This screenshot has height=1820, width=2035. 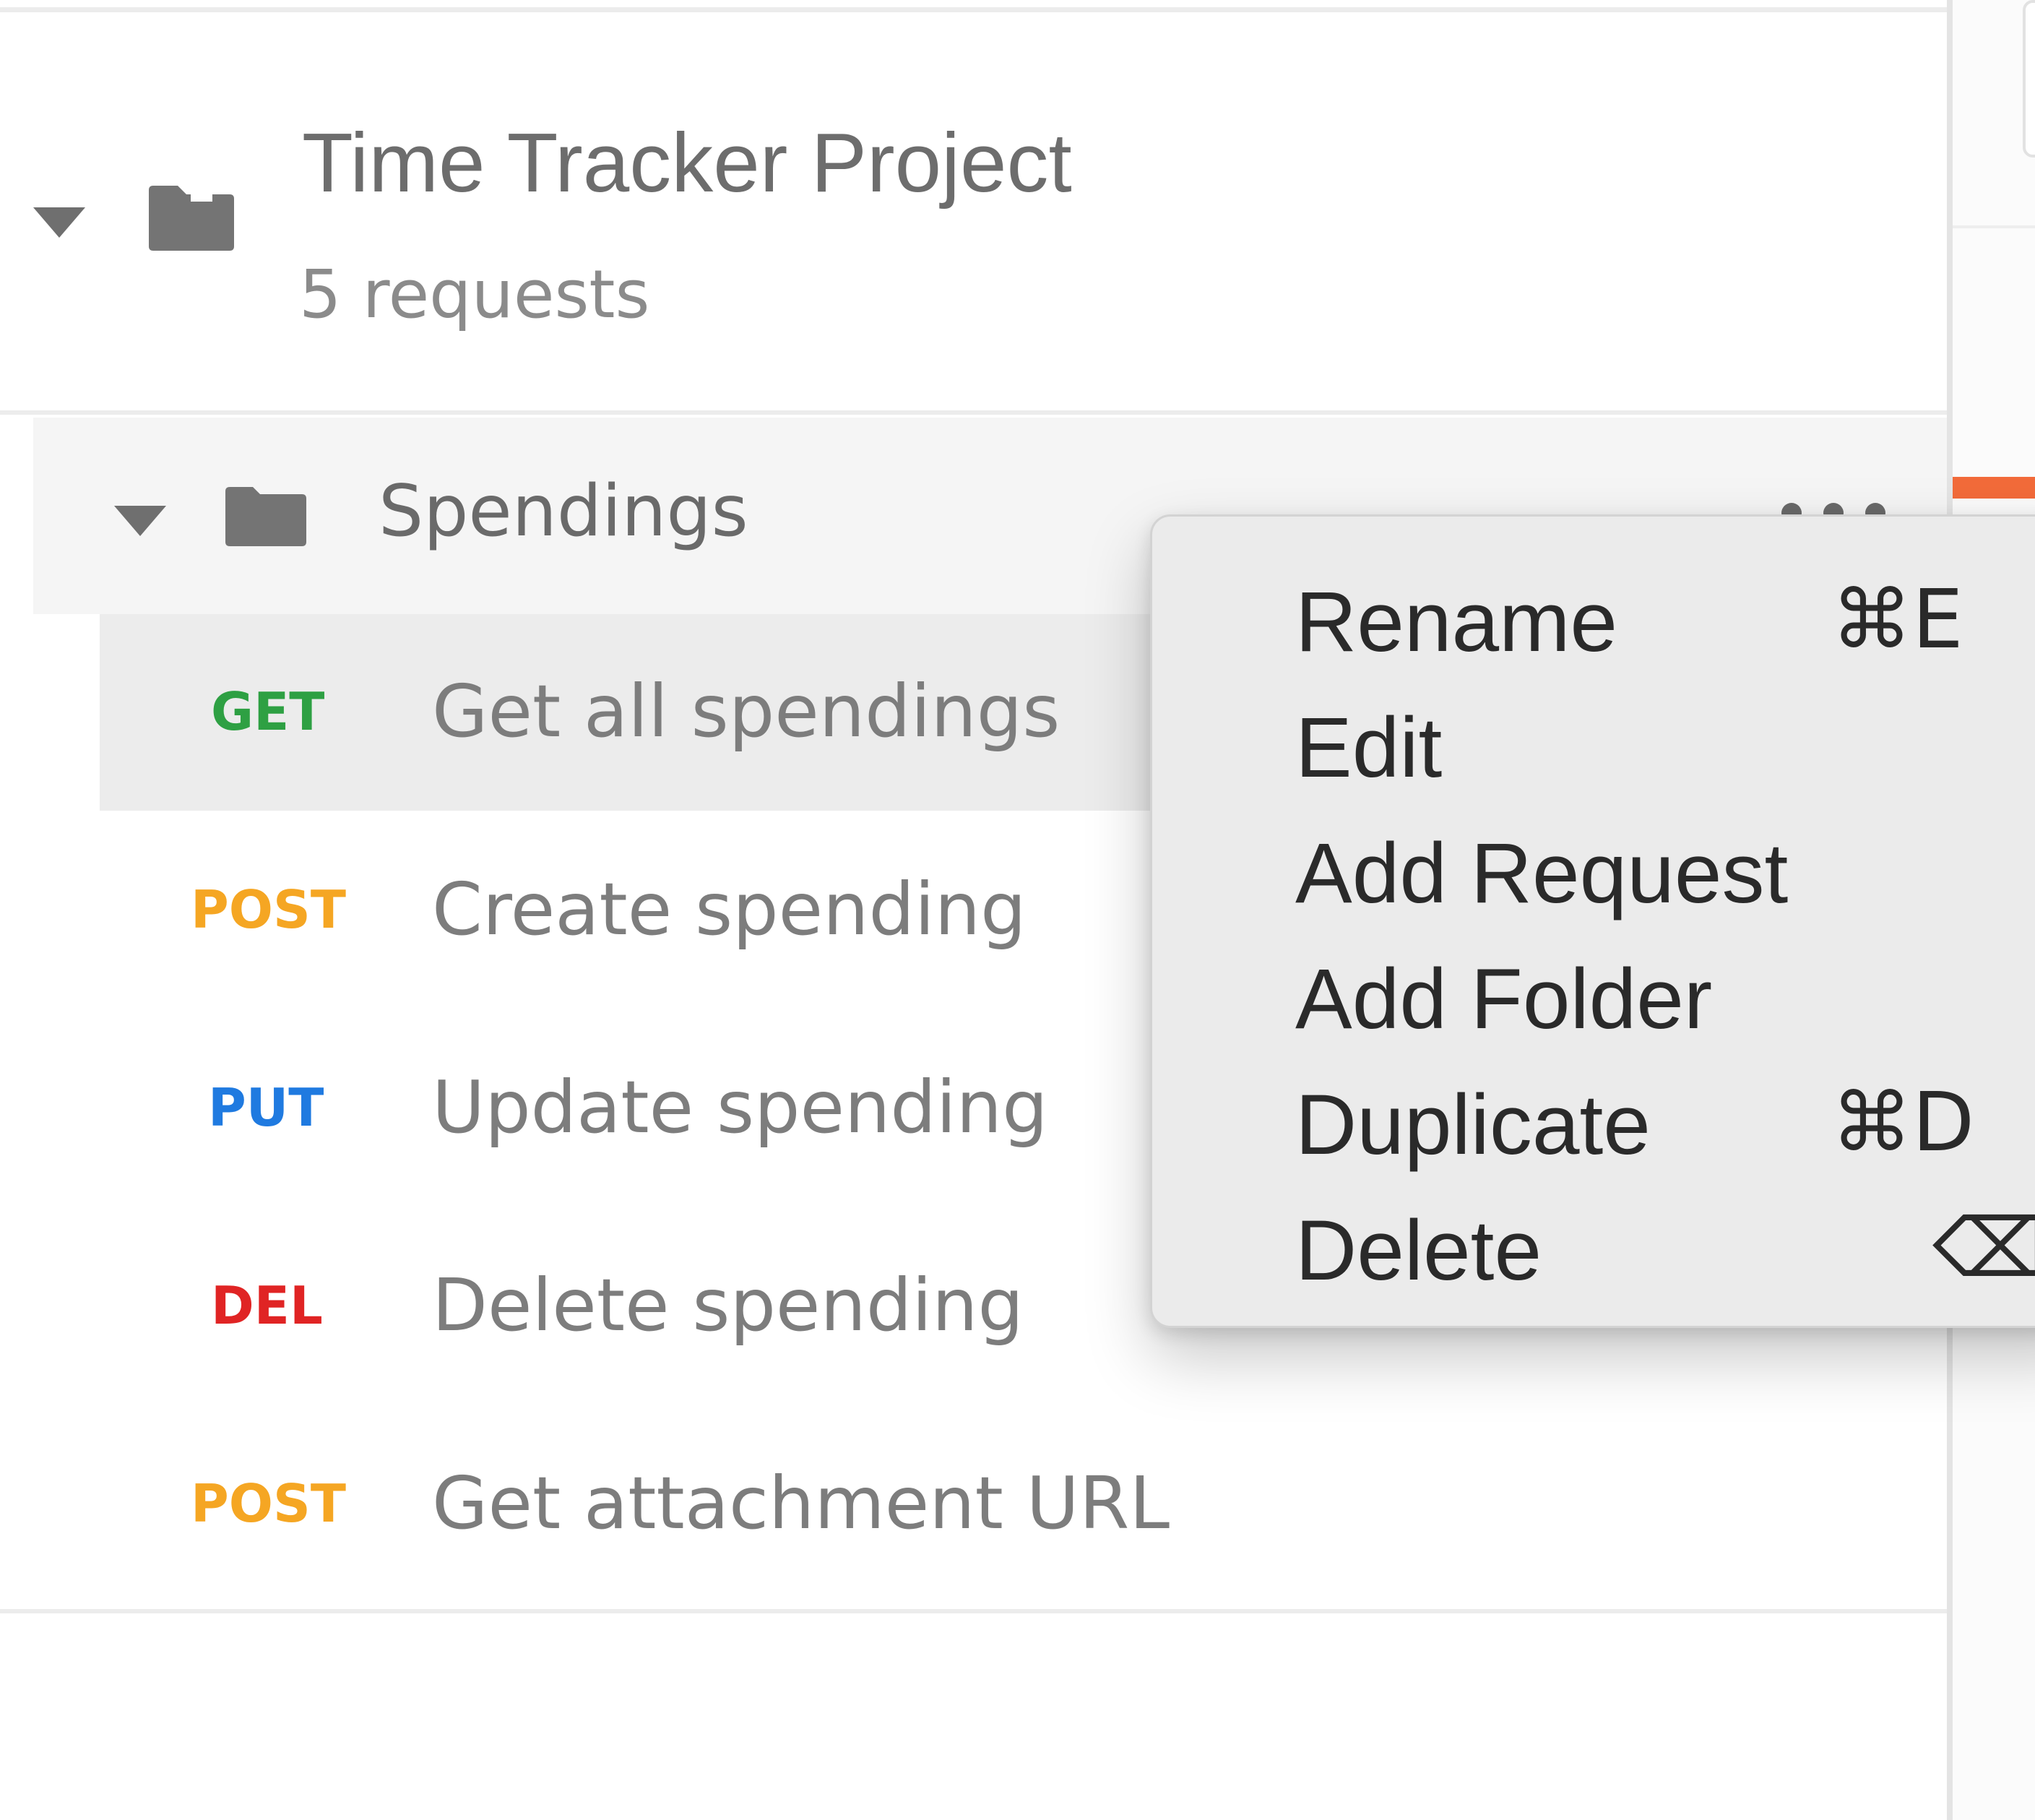 I want to click on menu-item-delete: Delete ⌫, so click(x=1594, y=1250).